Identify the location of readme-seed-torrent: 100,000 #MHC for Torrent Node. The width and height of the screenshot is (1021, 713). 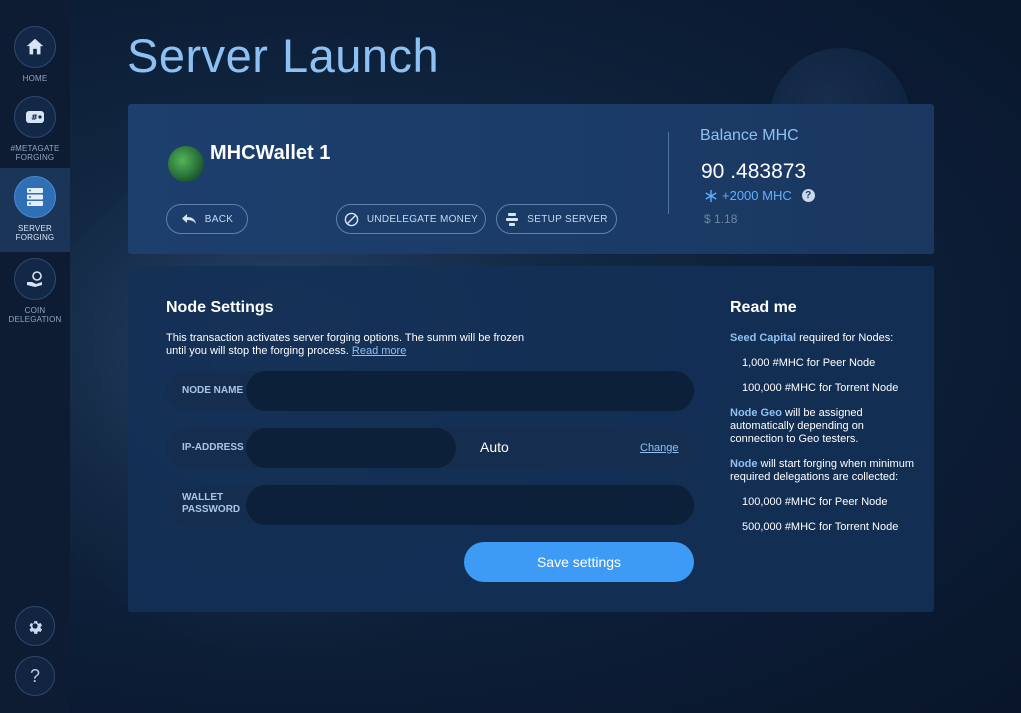
(820, 388).